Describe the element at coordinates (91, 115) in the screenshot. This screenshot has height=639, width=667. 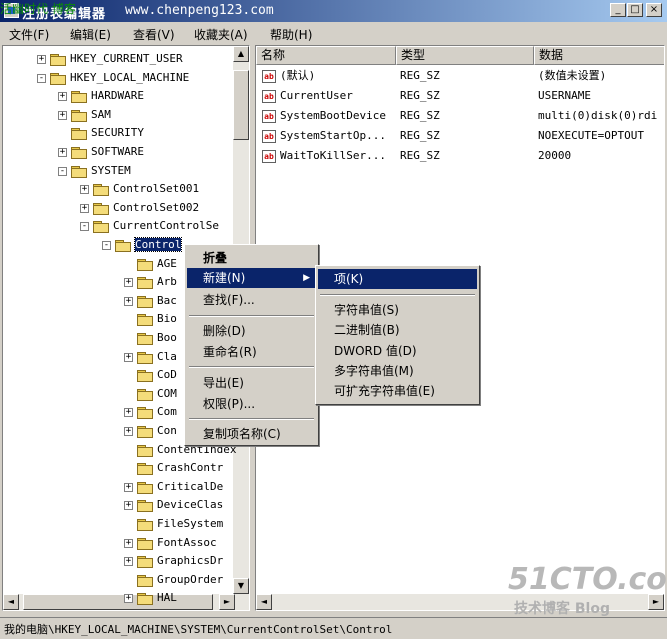
I see `tree-node: SAM` at that location.